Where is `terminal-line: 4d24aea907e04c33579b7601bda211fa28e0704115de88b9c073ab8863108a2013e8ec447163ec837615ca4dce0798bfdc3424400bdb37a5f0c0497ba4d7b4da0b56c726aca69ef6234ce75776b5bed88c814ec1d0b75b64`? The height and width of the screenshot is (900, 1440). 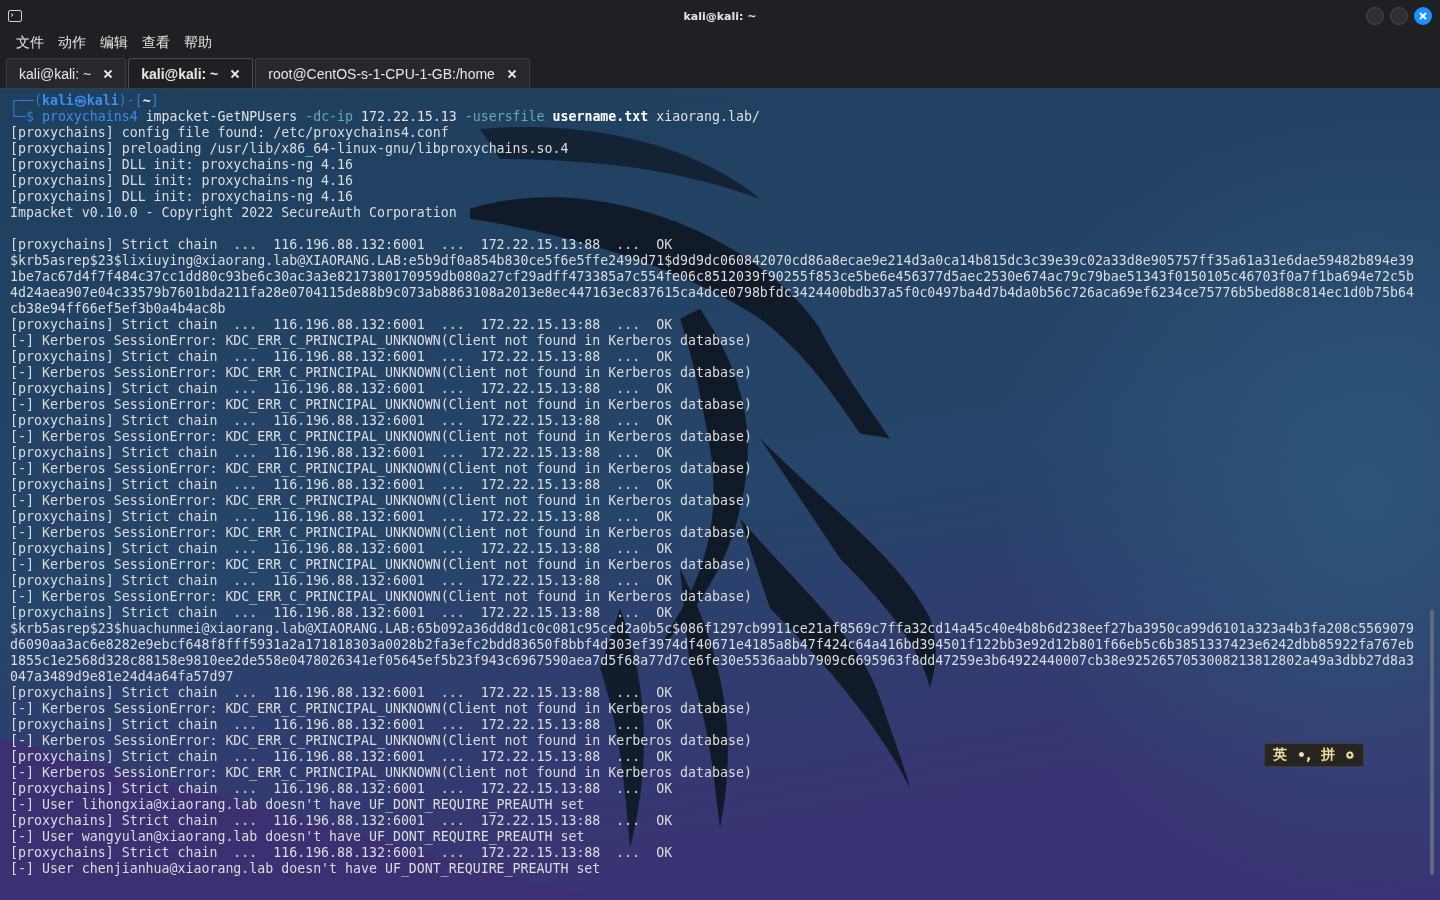
terminal-line: 4d24aea907e04c33579b7601bda211fa28e0704115de88b9c073ab8863108a2013e8ec447163ec837615ca4dce0798bfdc3424400bdb37a5f0c0497ba4d7b4da0b56c726aca69ef6234ce75776b5bed88c814ec1d0b75b64 is located at coordinates (712, 293).